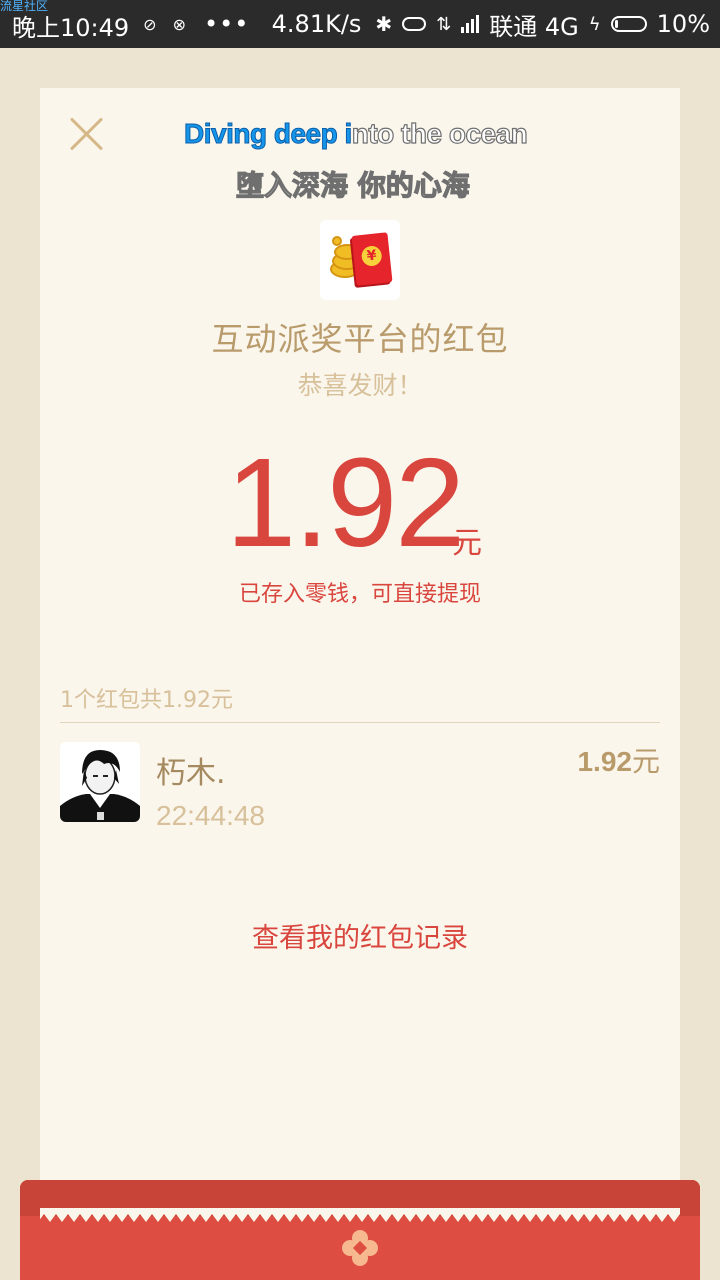 This screenshot has width=720, height=1280. I want to click on overlay-caption-chinese: 堕入深海 你的心海, so click(352, 185).